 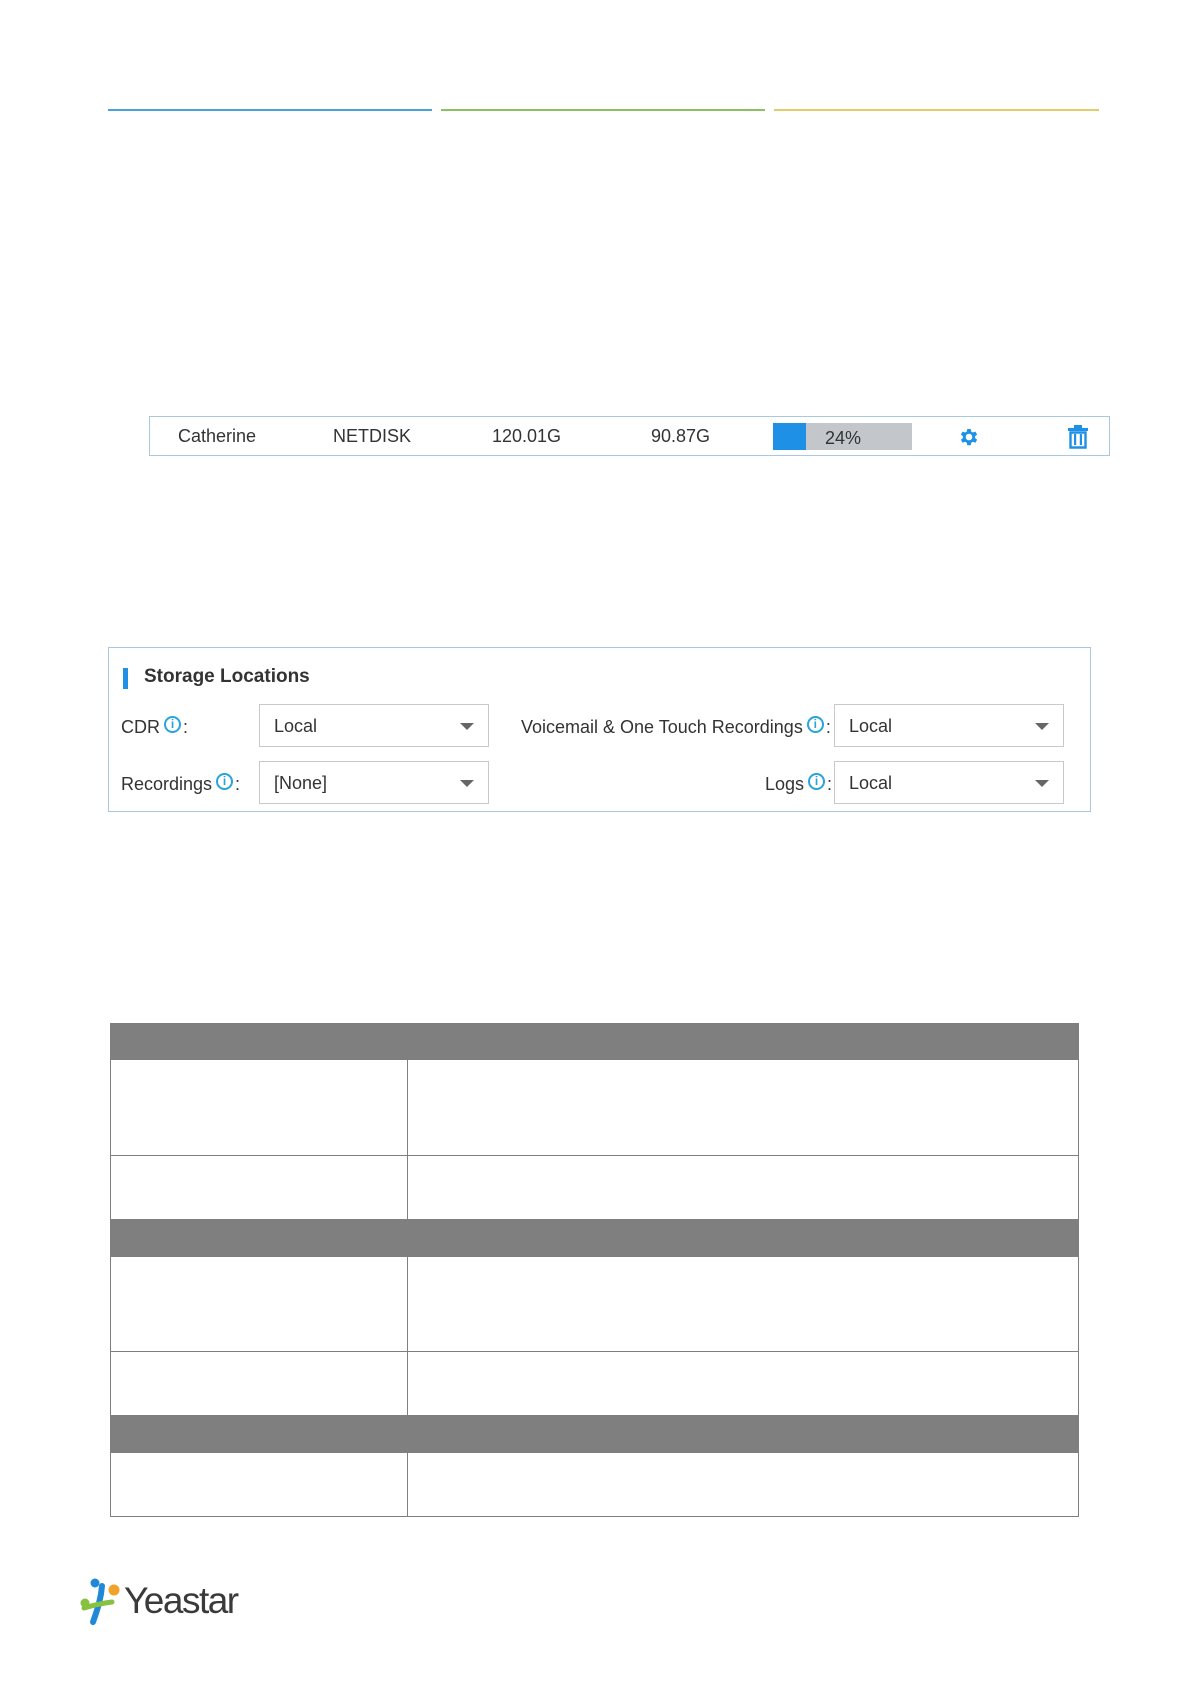 I want to click on recordings-select: [None], so click(x=374, y=782).